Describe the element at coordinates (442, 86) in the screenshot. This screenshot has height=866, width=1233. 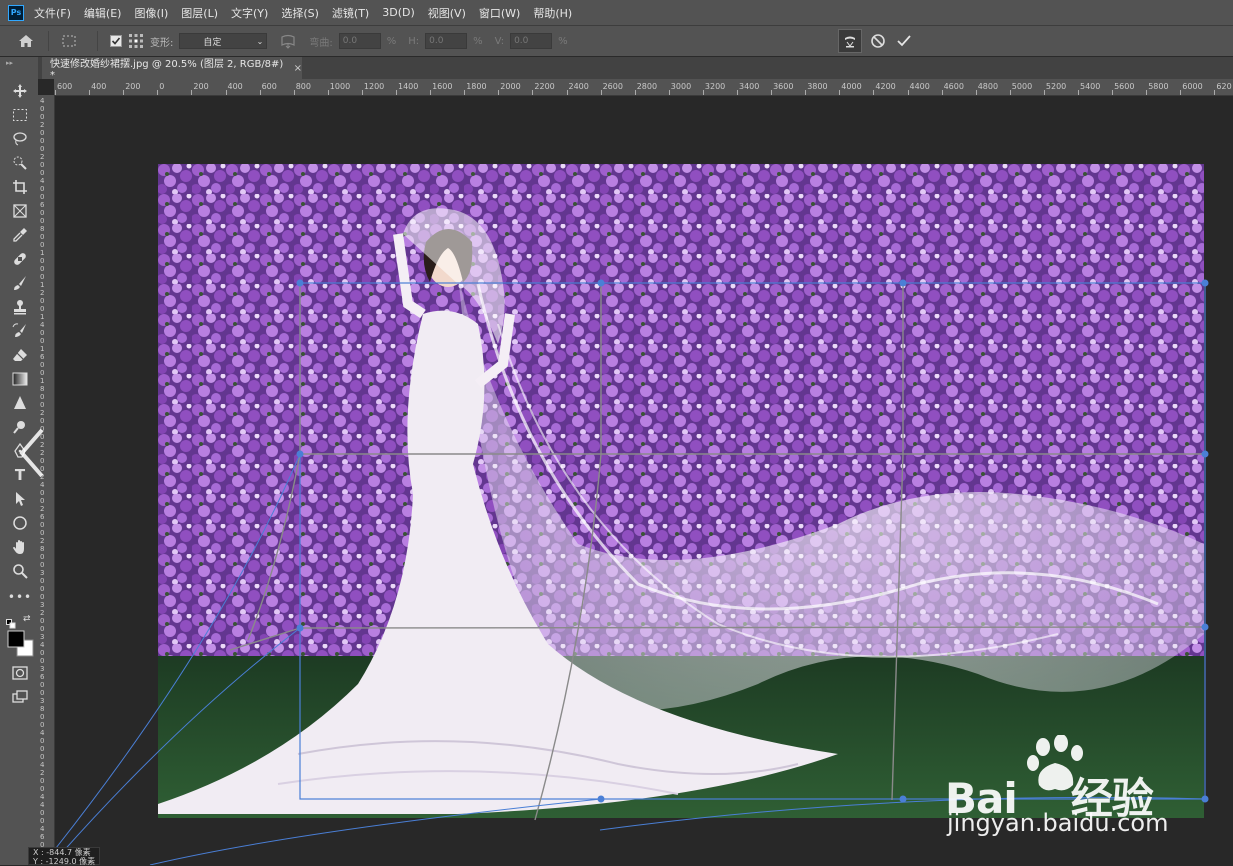
I see `ruler-h-label: 1600` at that location.